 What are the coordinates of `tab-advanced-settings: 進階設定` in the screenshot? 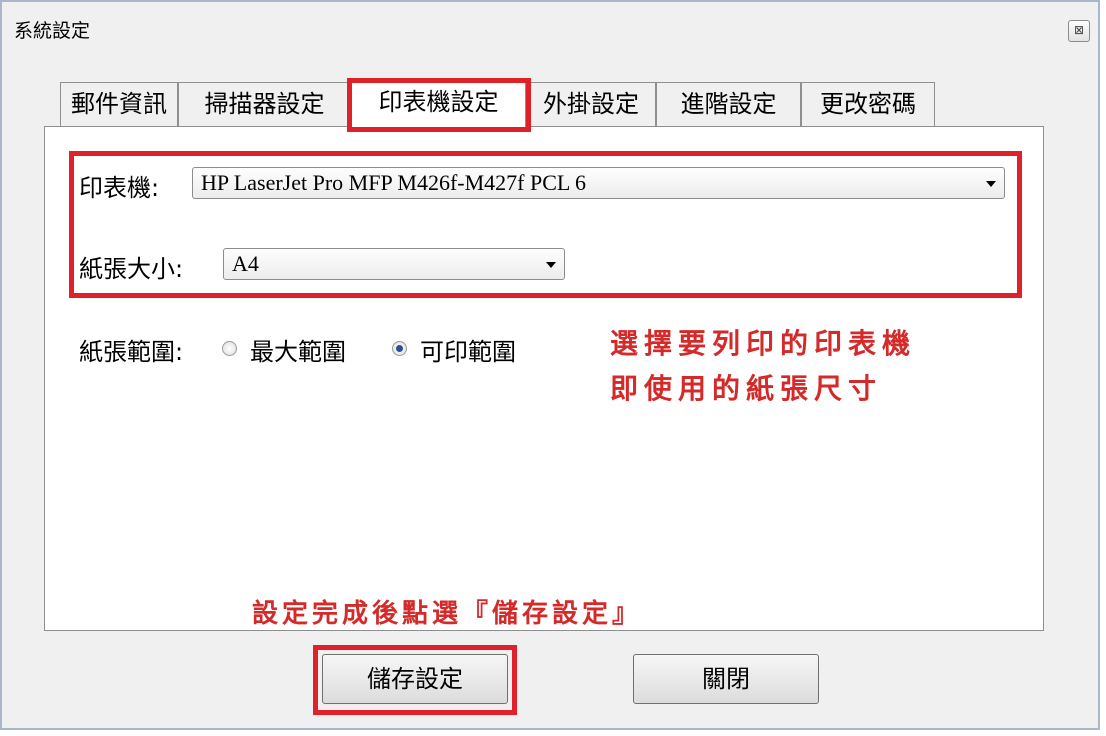 It's located at (728, 104).